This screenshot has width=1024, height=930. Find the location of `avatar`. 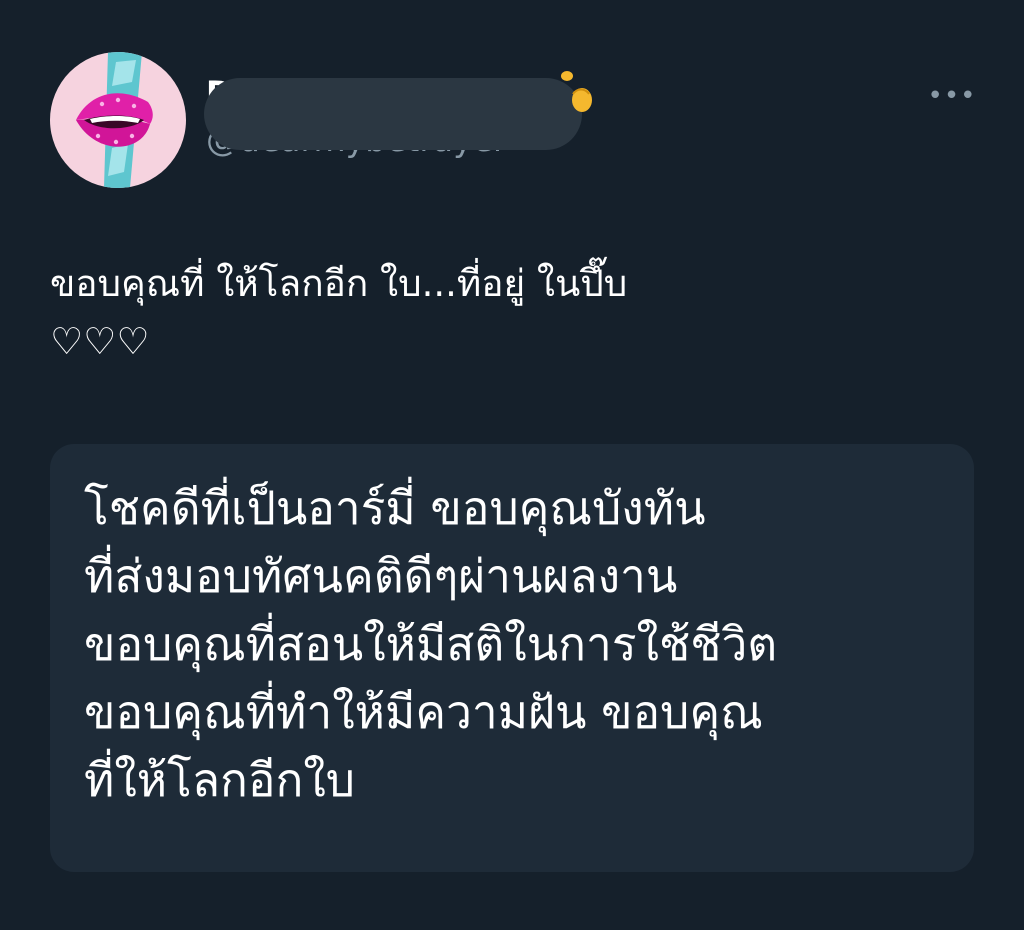

avatar is located at coordinates (118, 120).